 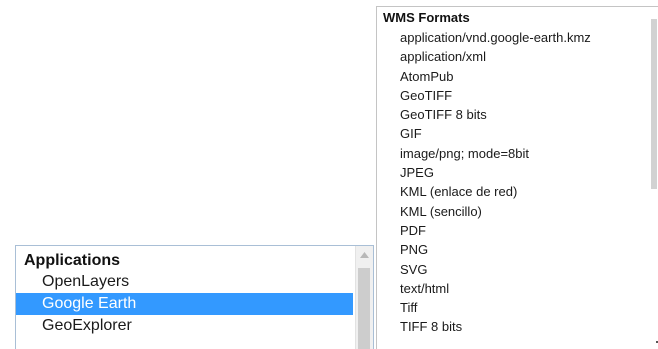 I want to click on application-item-openlayers: OpenLayers, so click(x=184, y=282).